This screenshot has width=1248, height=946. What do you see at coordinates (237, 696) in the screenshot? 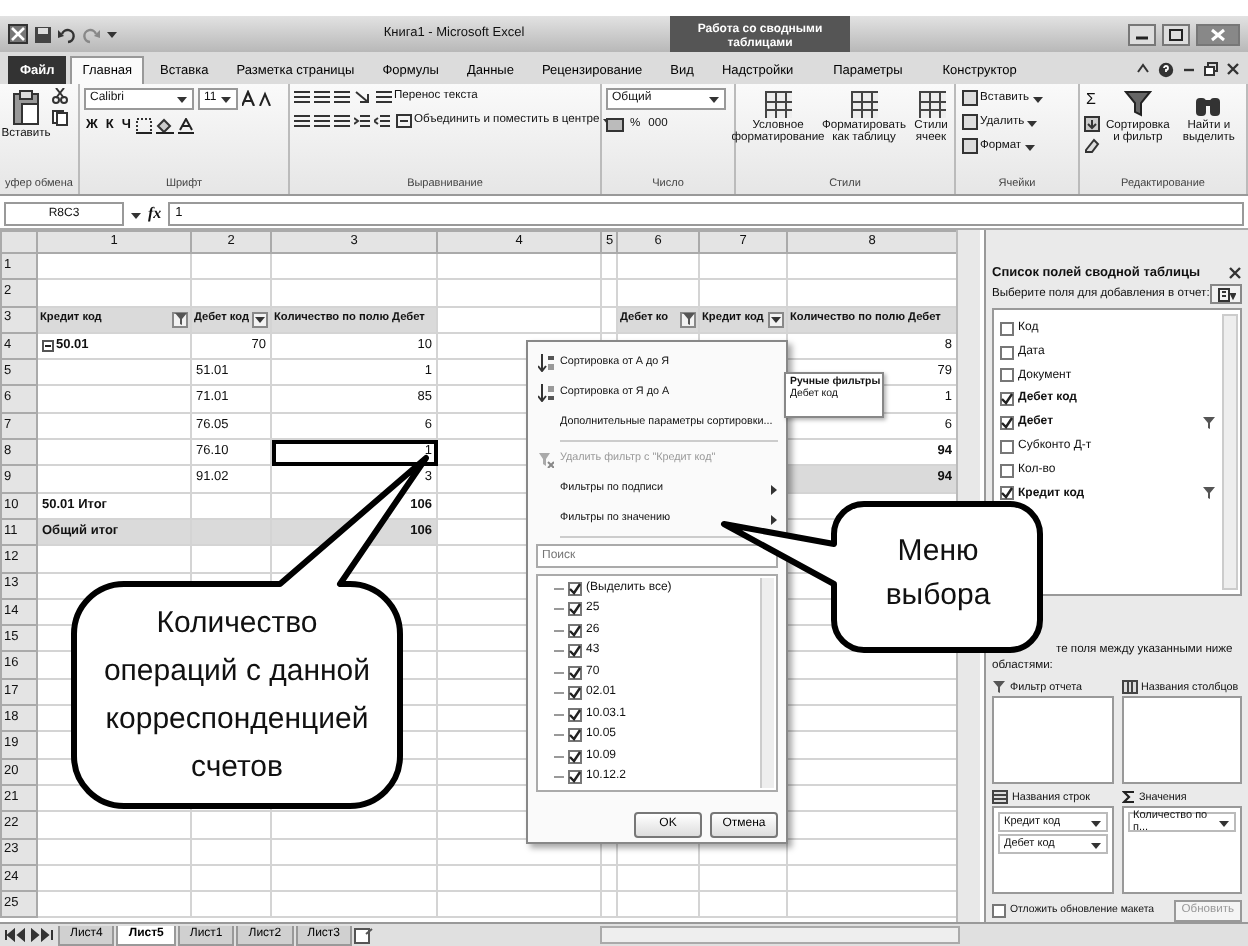
I see `callout-text: Количество операций с данной корреспонденцией счетов` at bounding box center [237, 696].